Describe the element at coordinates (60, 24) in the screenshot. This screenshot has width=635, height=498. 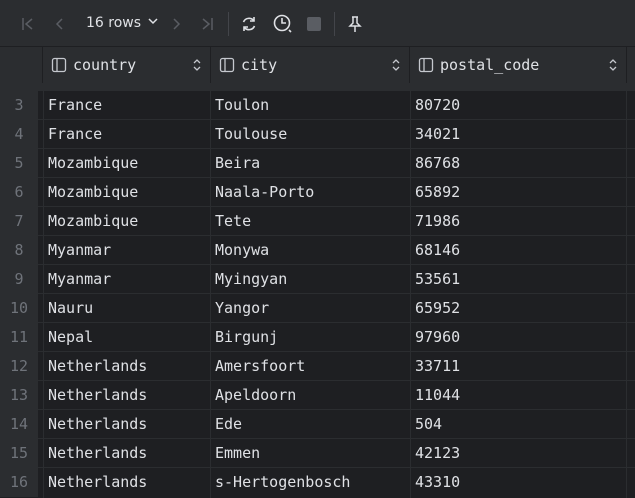
I see `previous-page-icon` at that location.